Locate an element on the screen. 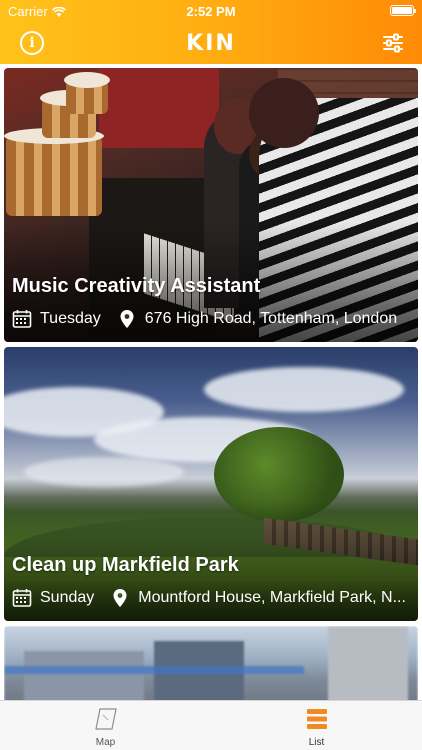 Image resolution: width=422 pixels, height=750 pixels. tab-bar: Map List is located at coordinates (211, 725).